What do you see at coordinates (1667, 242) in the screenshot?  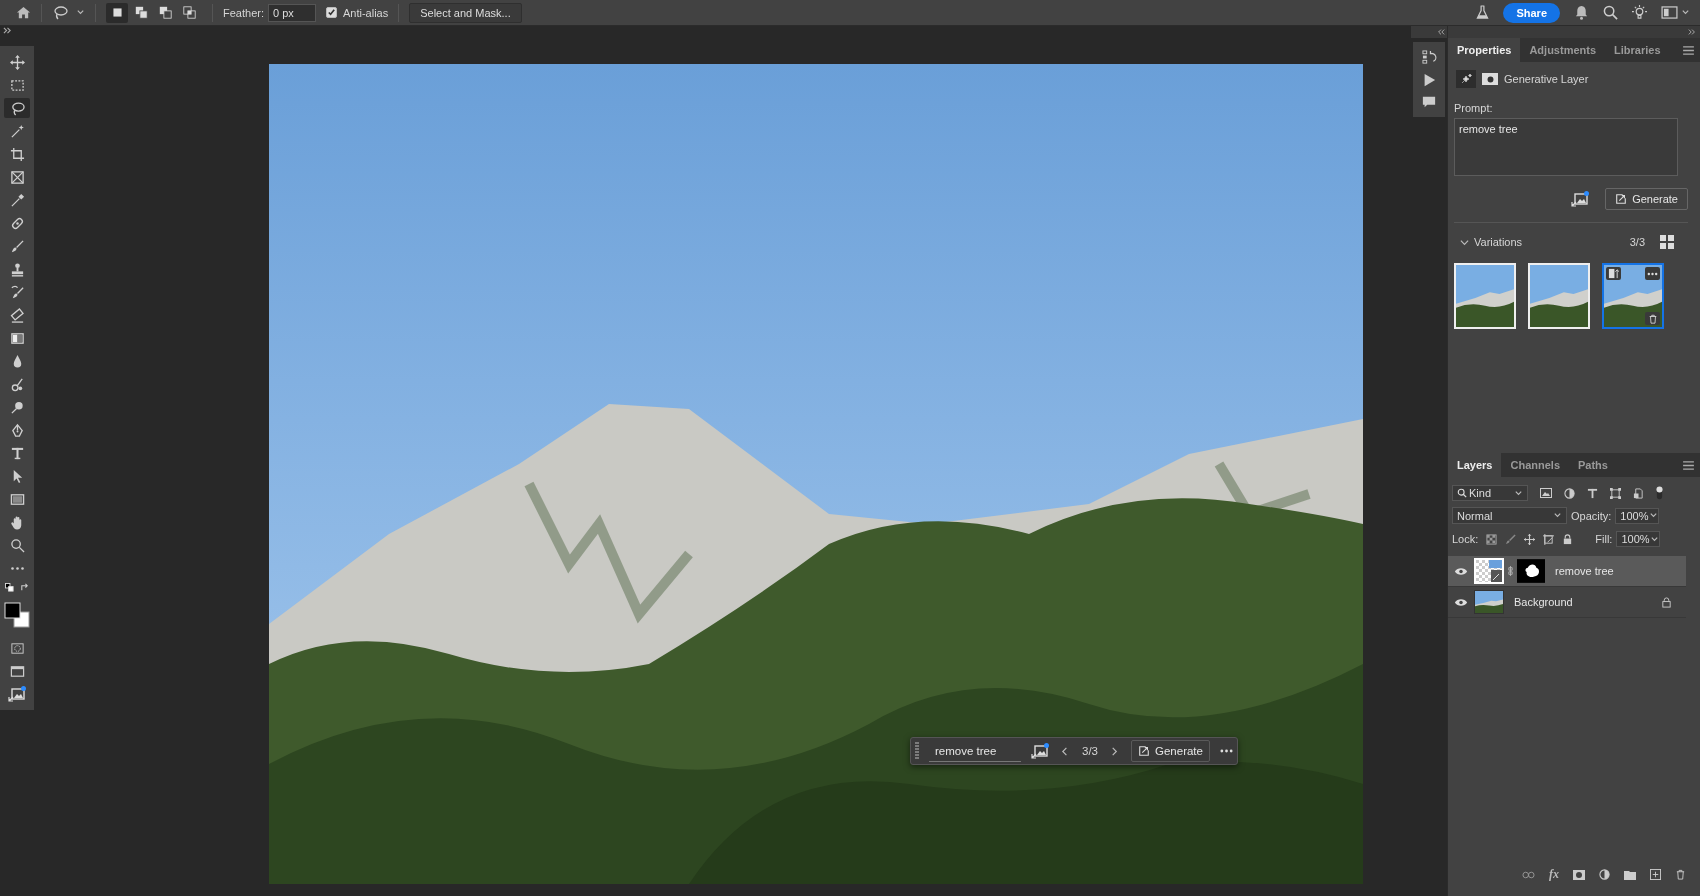 I see `grid-view-icon` at bounding box center [1667, 242].